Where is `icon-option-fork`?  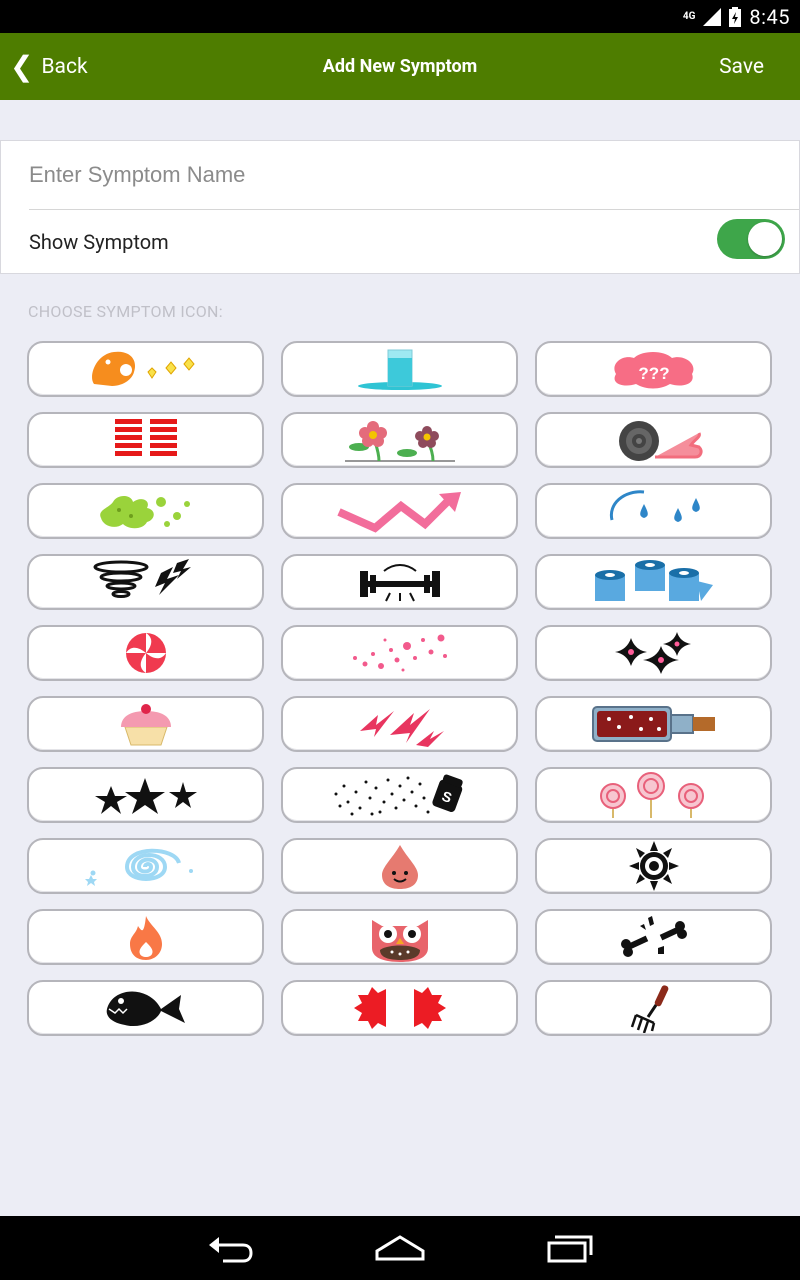
icon-option-fork is located at coordinates (653, 1008).